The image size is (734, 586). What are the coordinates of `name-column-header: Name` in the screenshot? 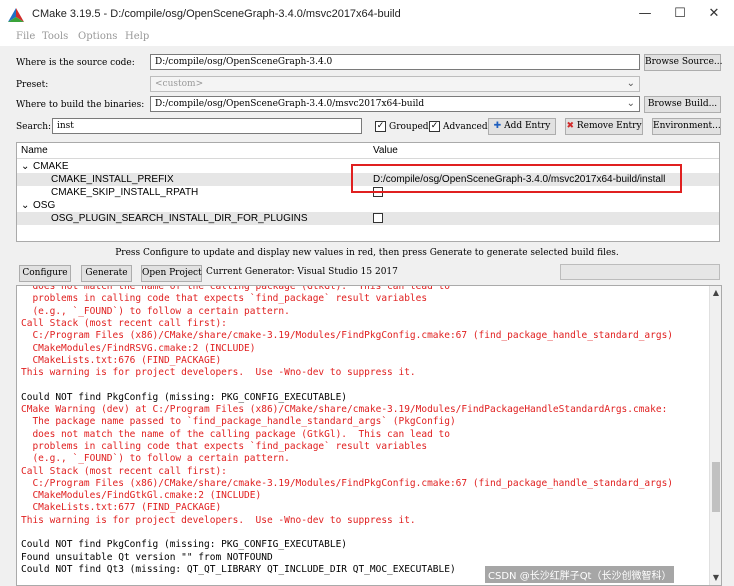 It's located at (34, 150).